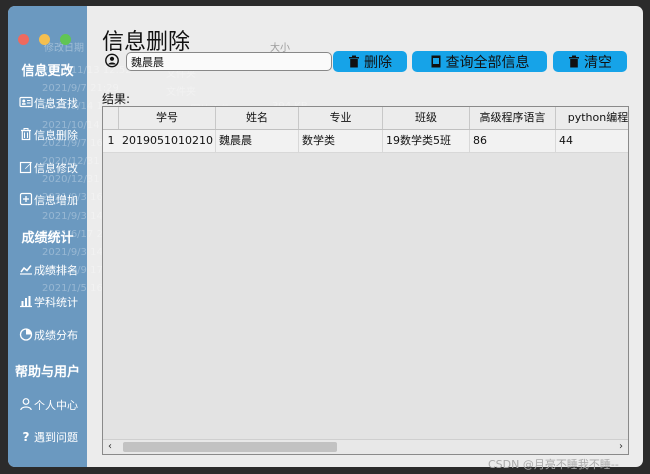  What do you see at coordinates (56, 302) in the screenshot?
I see `sidebar-item-label: 学科统计` at bounding box center [56, 302].